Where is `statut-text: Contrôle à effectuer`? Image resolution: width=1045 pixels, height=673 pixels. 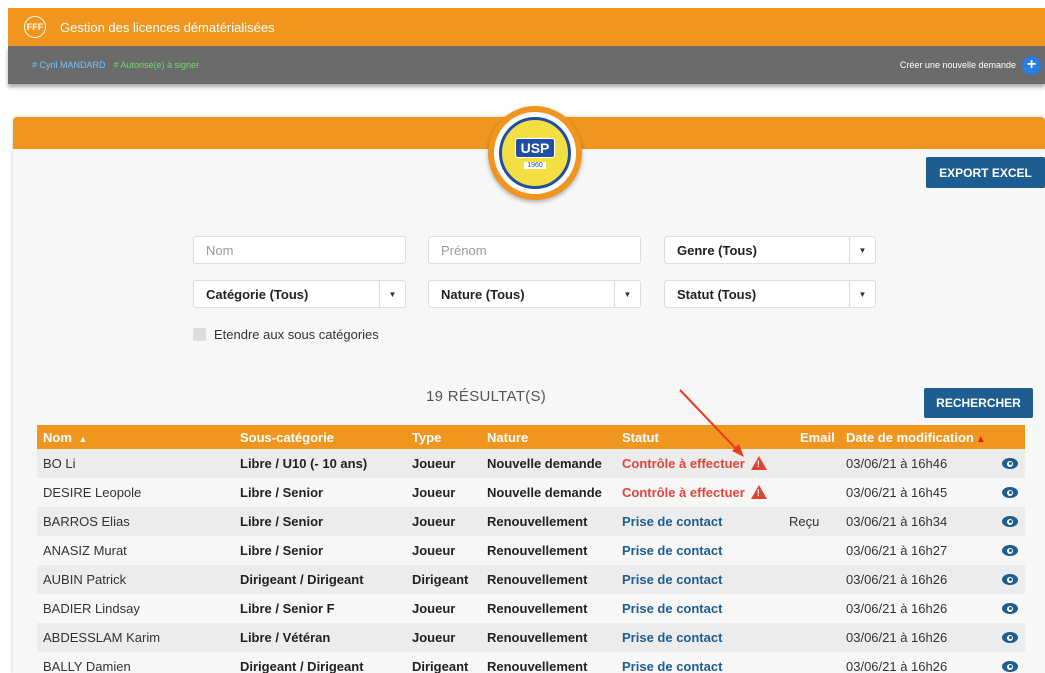
statut-text: Contrôle à effectuer is located at coordinates (683, 492).